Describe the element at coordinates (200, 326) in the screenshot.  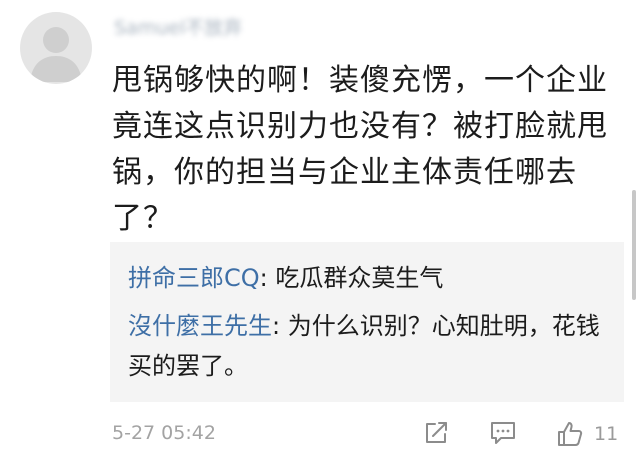
I see `reply-author: 沒什麼王先生` at that location.